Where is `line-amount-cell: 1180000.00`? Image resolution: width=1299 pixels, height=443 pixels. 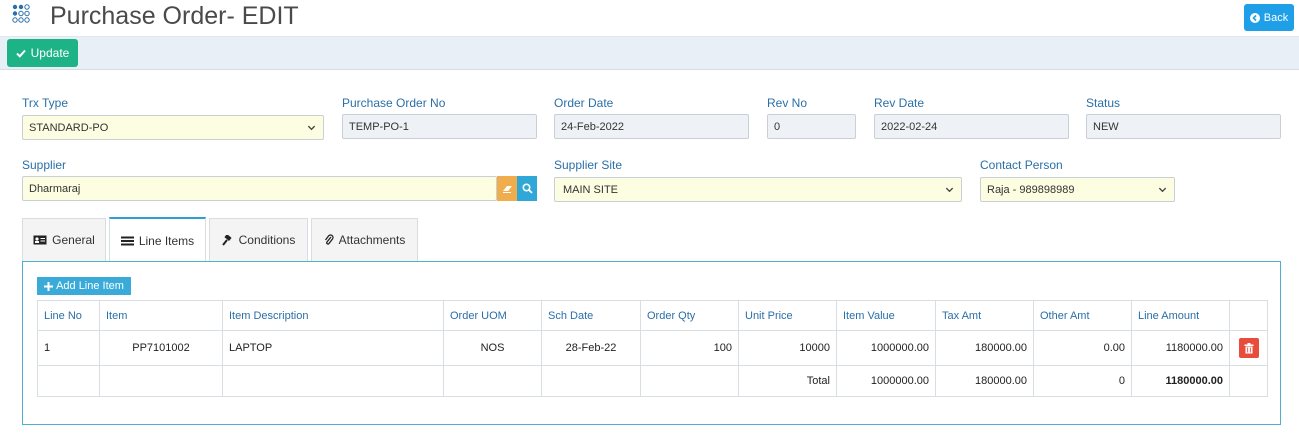
line-amount-cell: 1180000.00 is located at coordinates (1180, 348).